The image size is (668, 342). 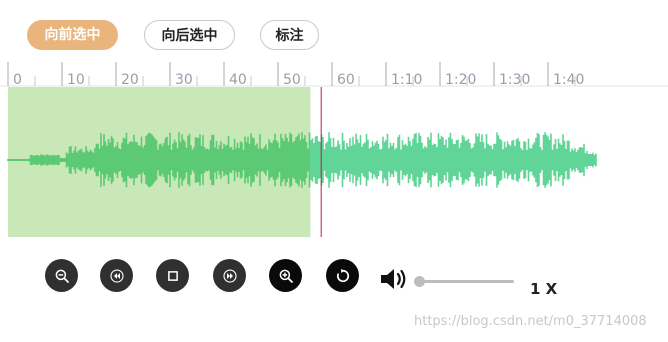 I want to click on ruler-tick-label: 50, so click(x=292, y=80).